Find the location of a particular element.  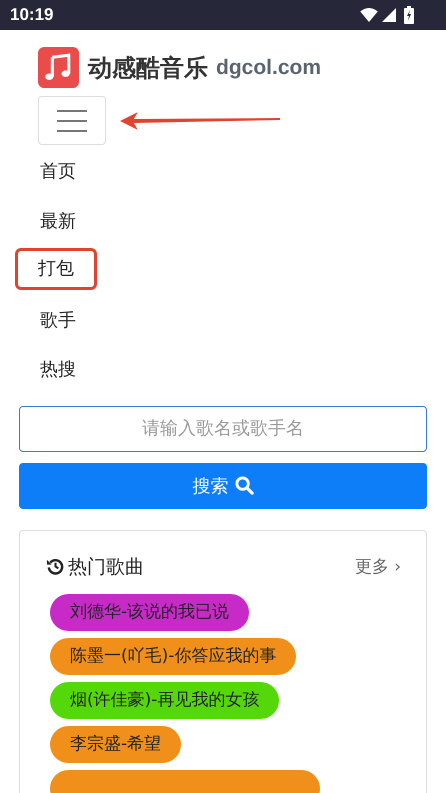

status-time: 10:19 is located at coordinates (32, 15).